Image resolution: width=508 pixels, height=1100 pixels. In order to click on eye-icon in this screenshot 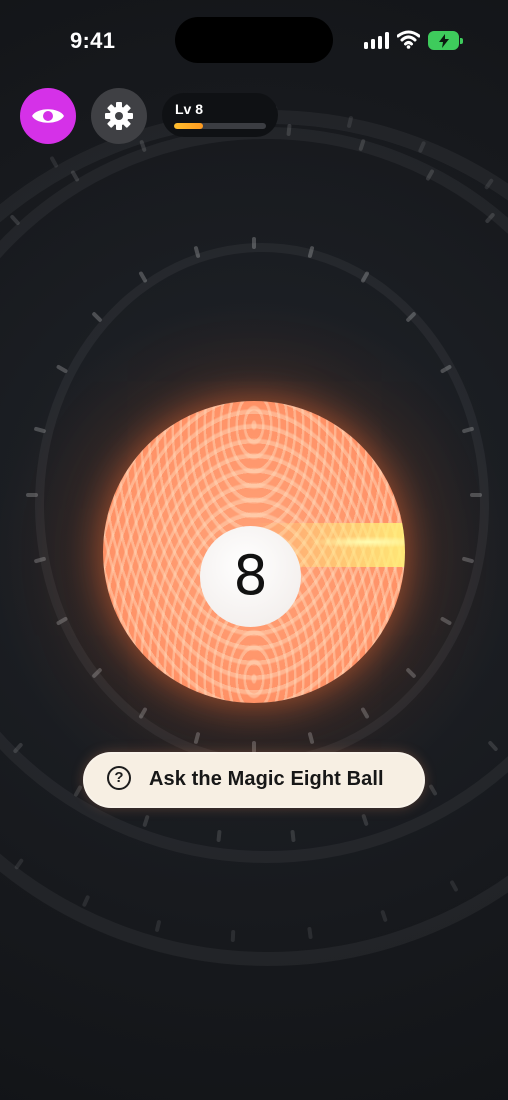, I will do `click(48, 116)`.